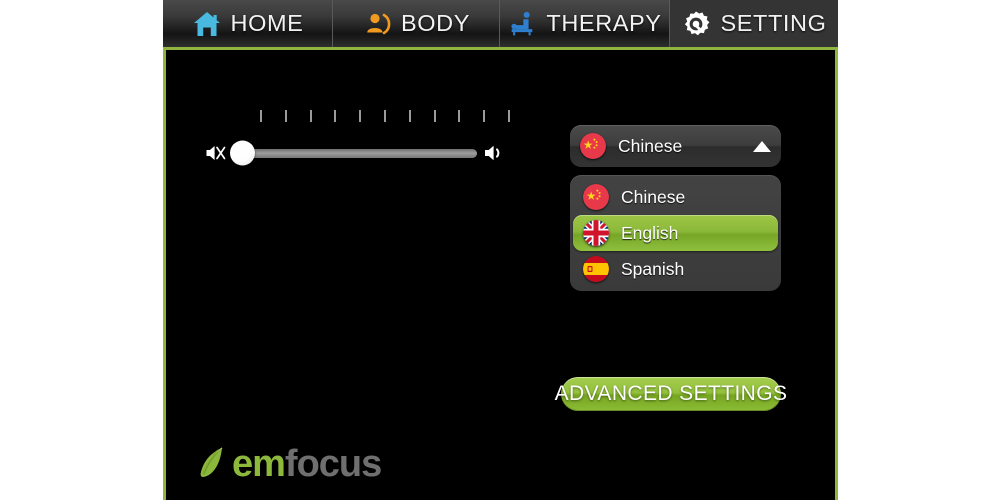  I want to click on gear-icon, so click(696, 24).